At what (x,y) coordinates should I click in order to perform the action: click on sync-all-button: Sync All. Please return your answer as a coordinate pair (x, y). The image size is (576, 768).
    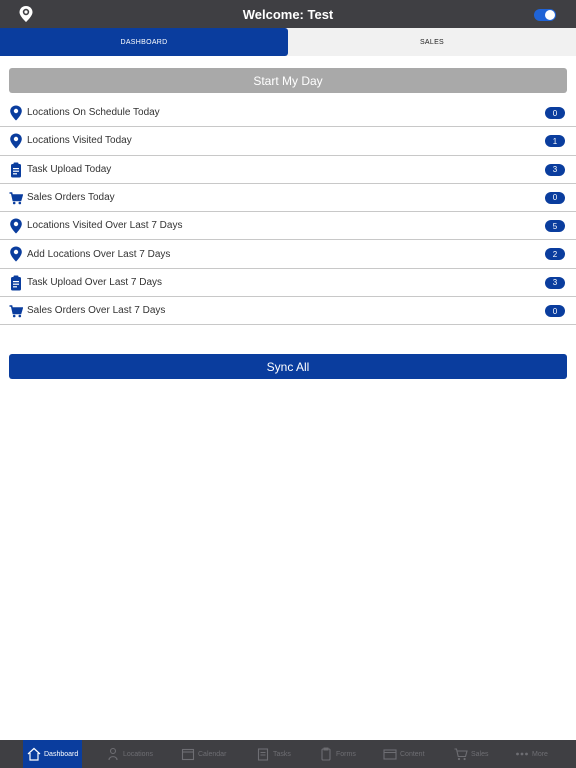
    Looking at the image, I should click on (288, 366).